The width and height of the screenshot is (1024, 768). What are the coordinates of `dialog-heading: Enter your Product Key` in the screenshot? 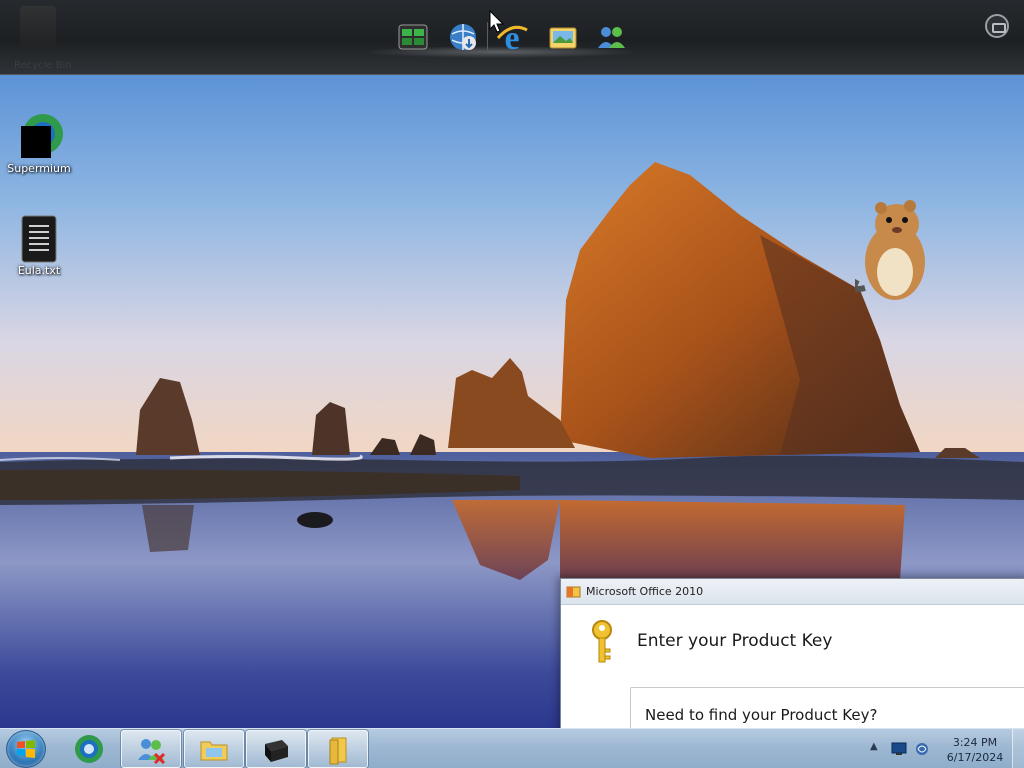 It's located at (735, 641).